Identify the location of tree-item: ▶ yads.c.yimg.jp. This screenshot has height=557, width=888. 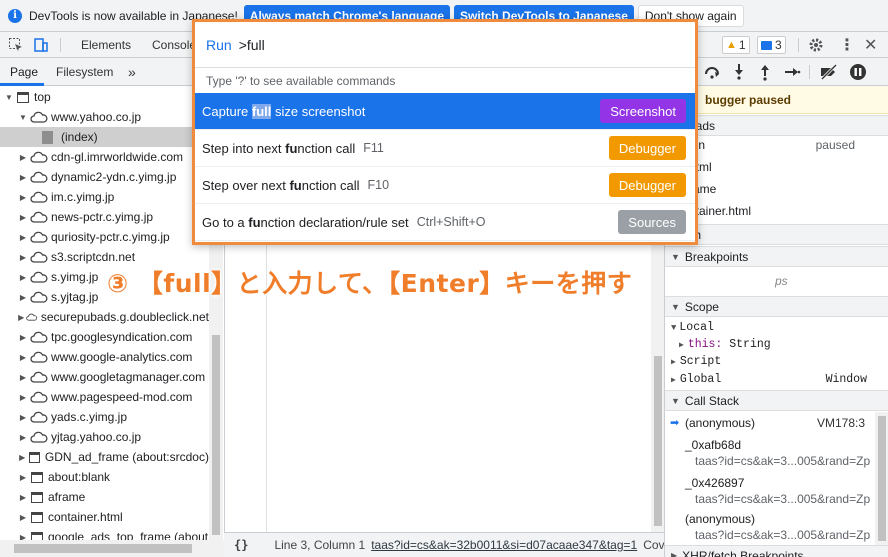
(104, 417).